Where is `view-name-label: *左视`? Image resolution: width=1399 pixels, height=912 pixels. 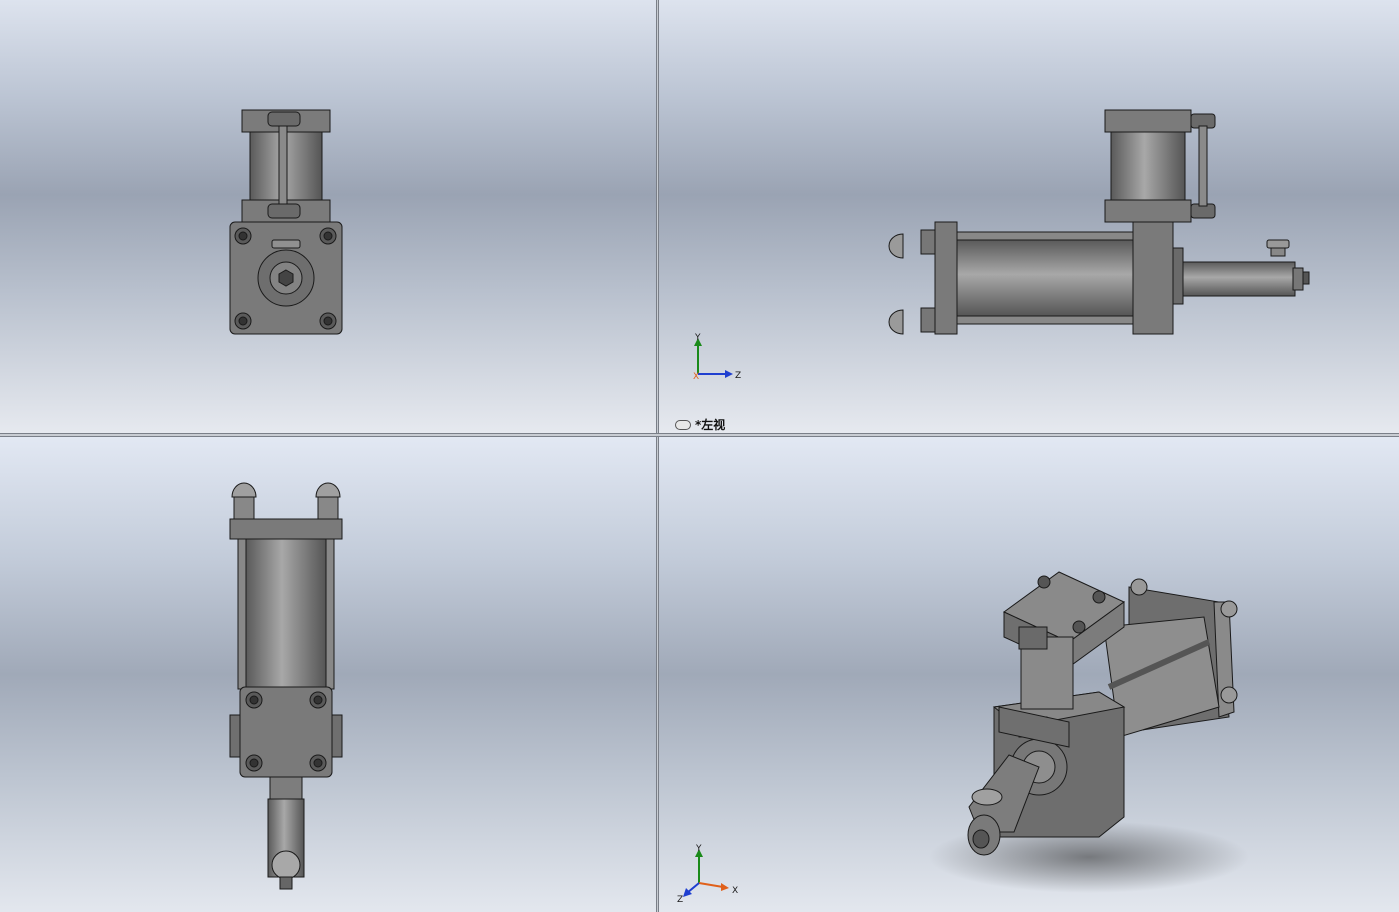
view-name-label: *左视 is located at coordinates (700, 424).